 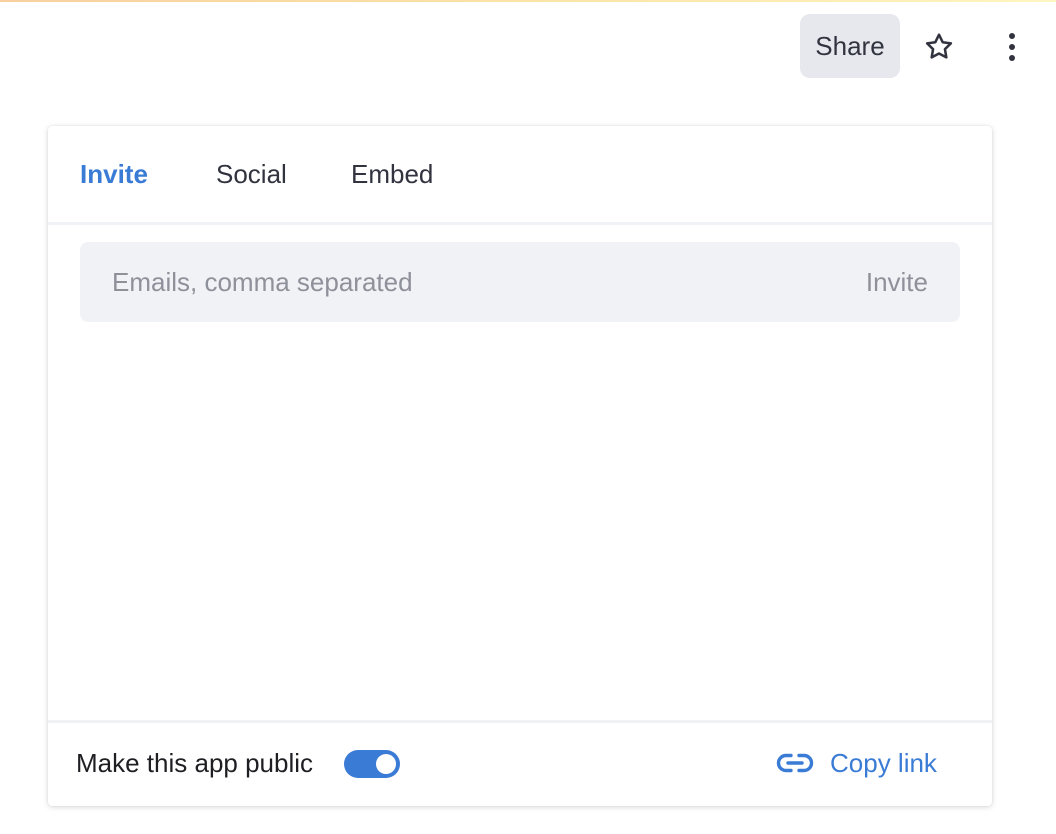 I want to click on tab-invite: Invite, so click(x=114, y=174).